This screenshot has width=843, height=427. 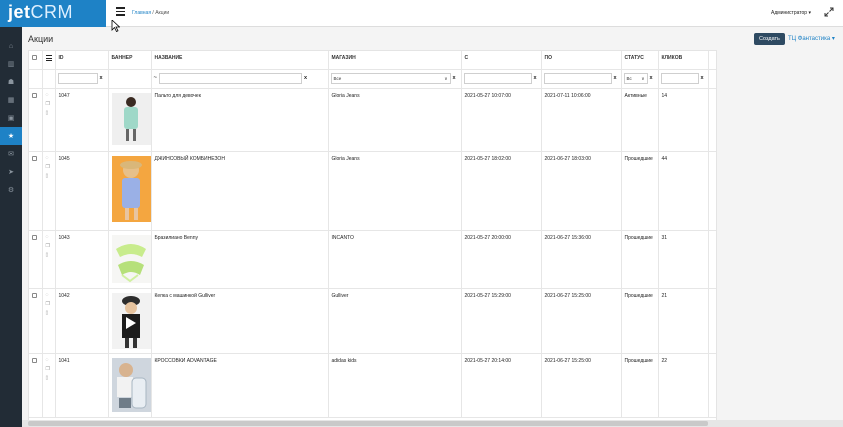 What do you see at coordinates (497, 78) in the screenshot?
I see `filter-from-input` at bounding box center [497, 78].